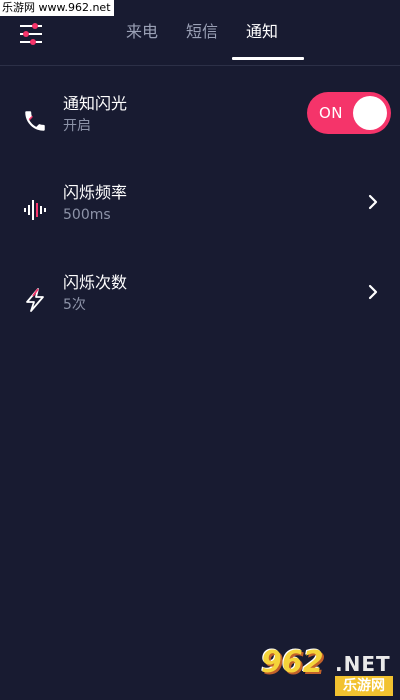  I want to click on setting-title: 通知闪光, so click(95, 103).